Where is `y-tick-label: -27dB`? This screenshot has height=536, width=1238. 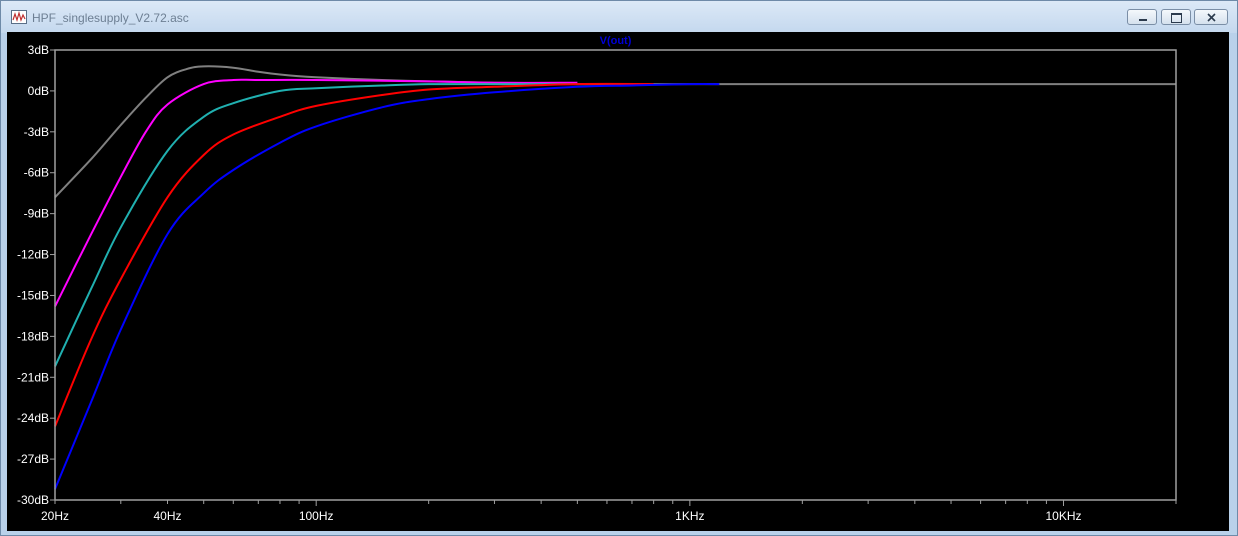
y-tick-label: -27dB is located at coordinates (33, 459).